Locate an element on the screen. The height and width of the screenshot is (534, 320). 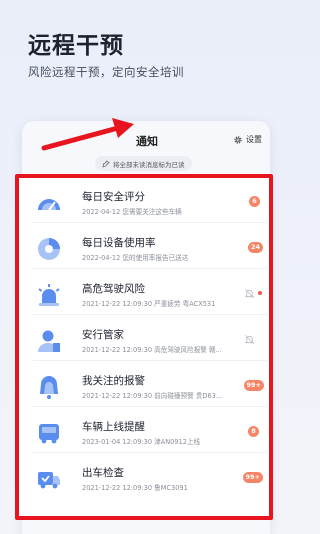
mark-all-read-label: 将全部未读消息标为已读 is located at coordinates (149, 164).